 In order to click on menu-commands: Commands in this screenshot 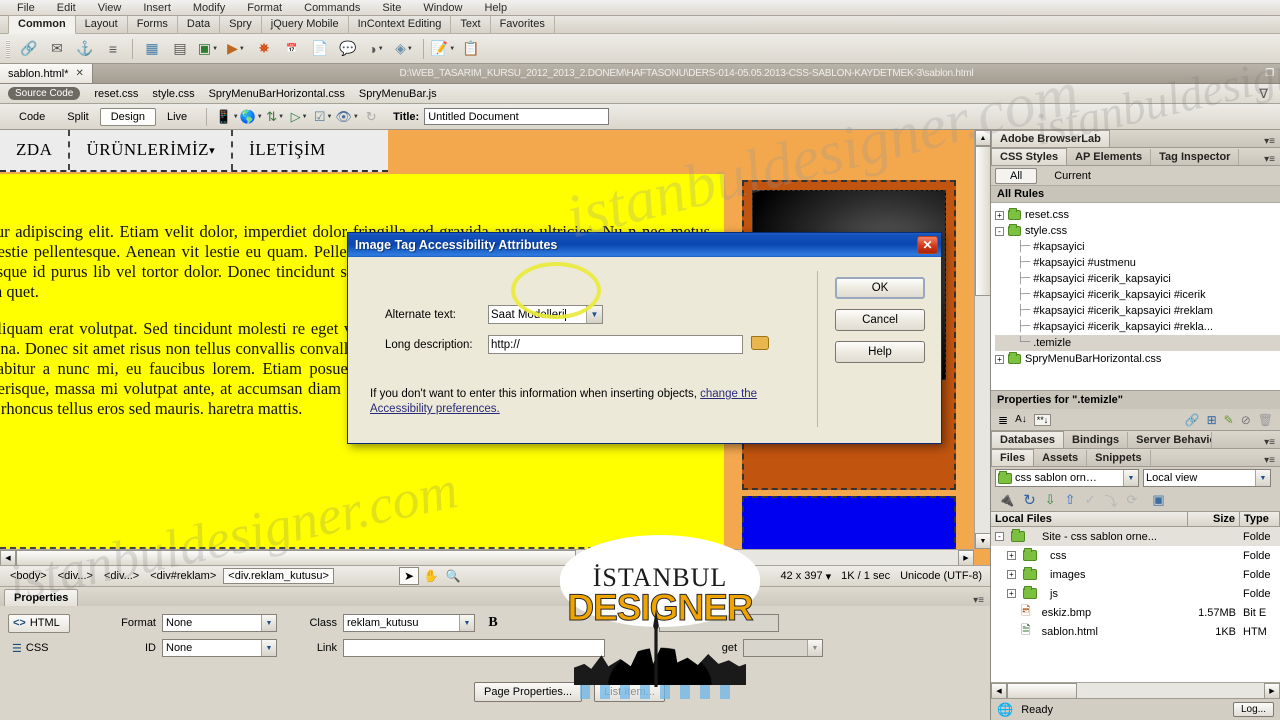, I will do `click(332, 8)`.